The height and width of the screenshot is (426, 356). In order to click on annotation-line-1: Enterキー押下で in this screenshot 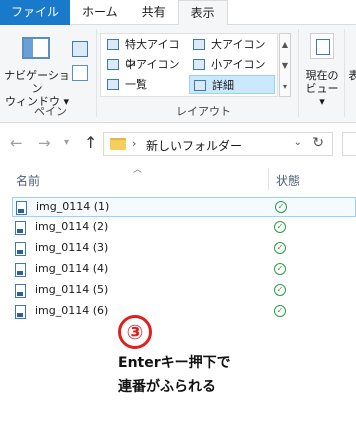, I will do `click(174, 363)`.